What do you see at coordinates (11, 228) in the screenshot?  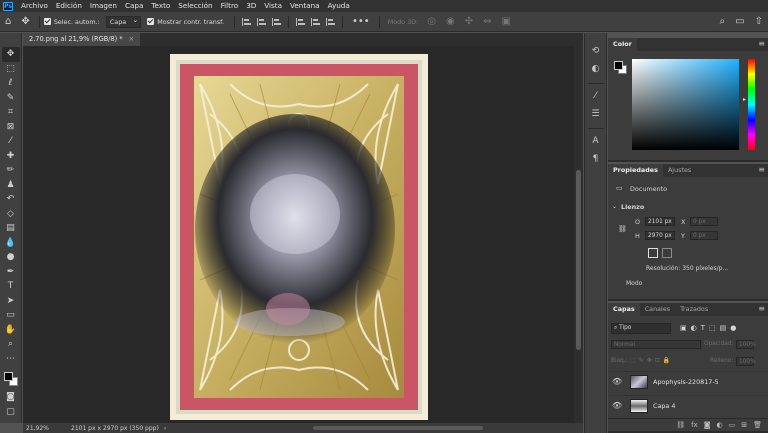 I see `gradient-tool-icon: ▤` at bounding box center [11, 228].